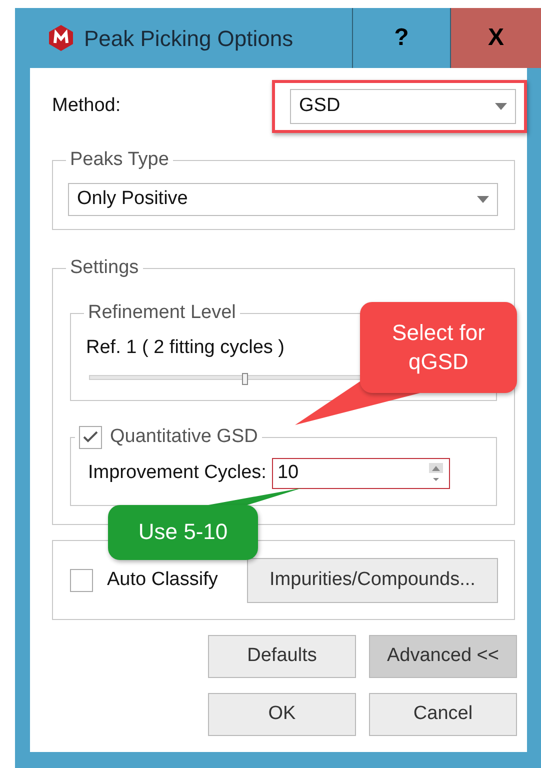 The image size is (541, 768). I want to click on dialog-button: Advanced <<, so click(443, 656).